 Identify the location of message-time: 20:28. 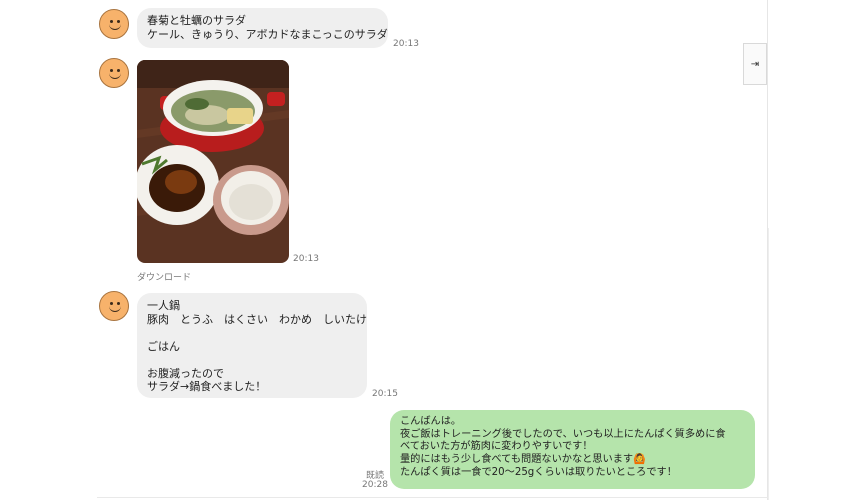
(375, 485).